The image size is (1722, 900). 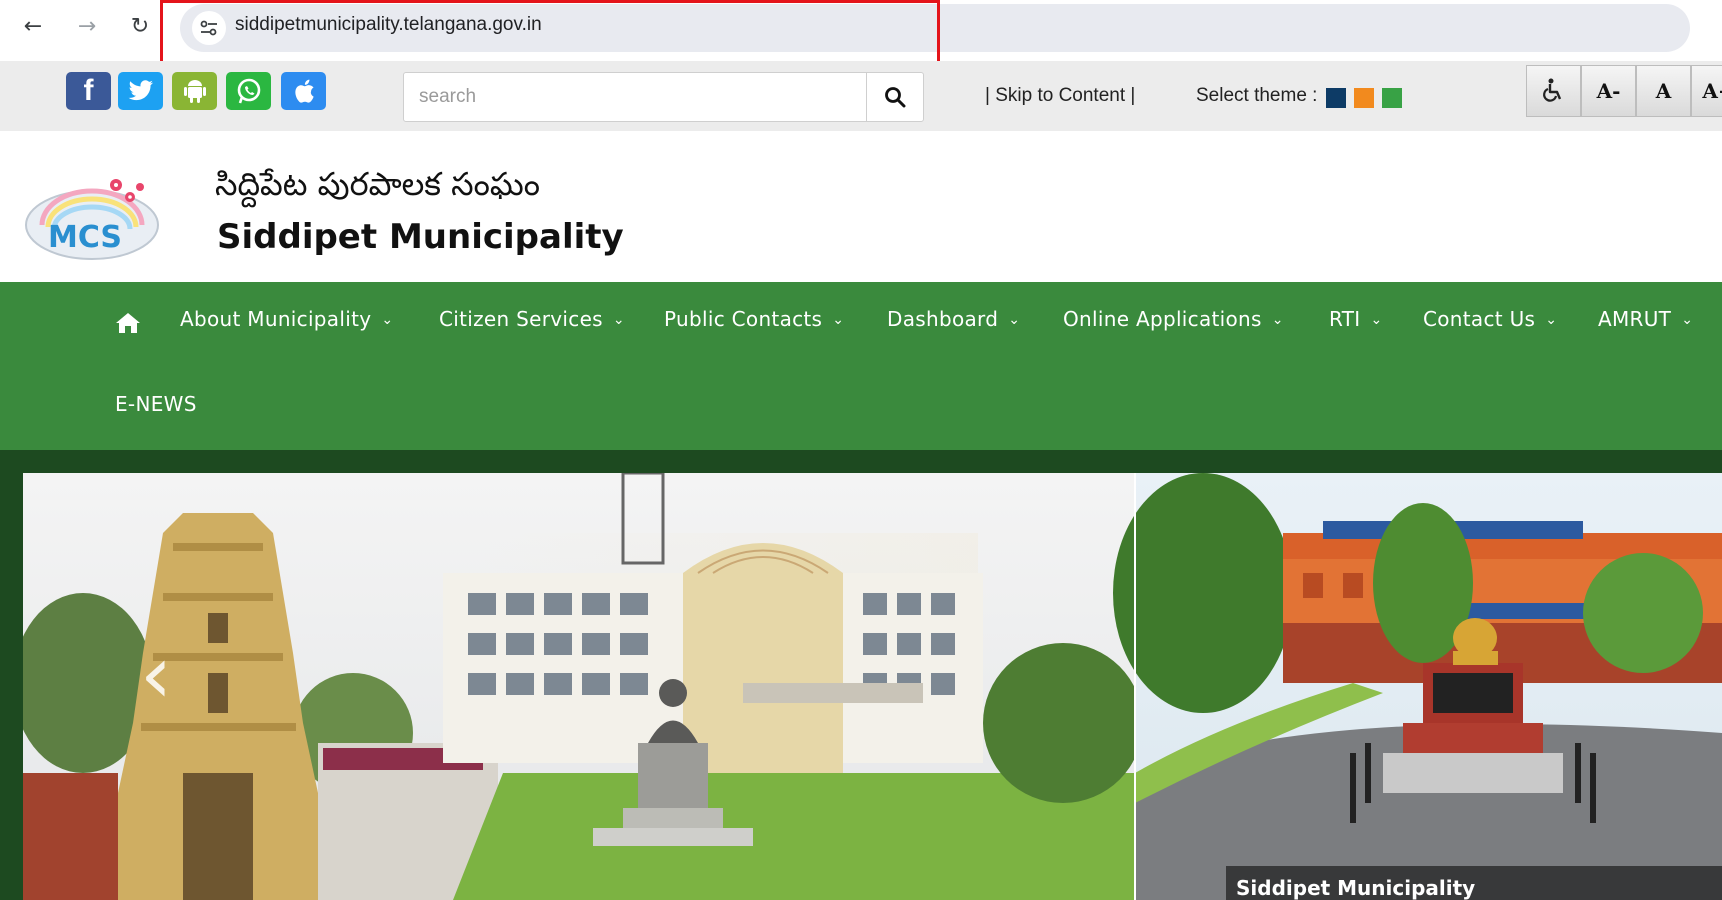 I want to click on slider-caption: Siddipet Municipality, so click(x=1474, y=883).